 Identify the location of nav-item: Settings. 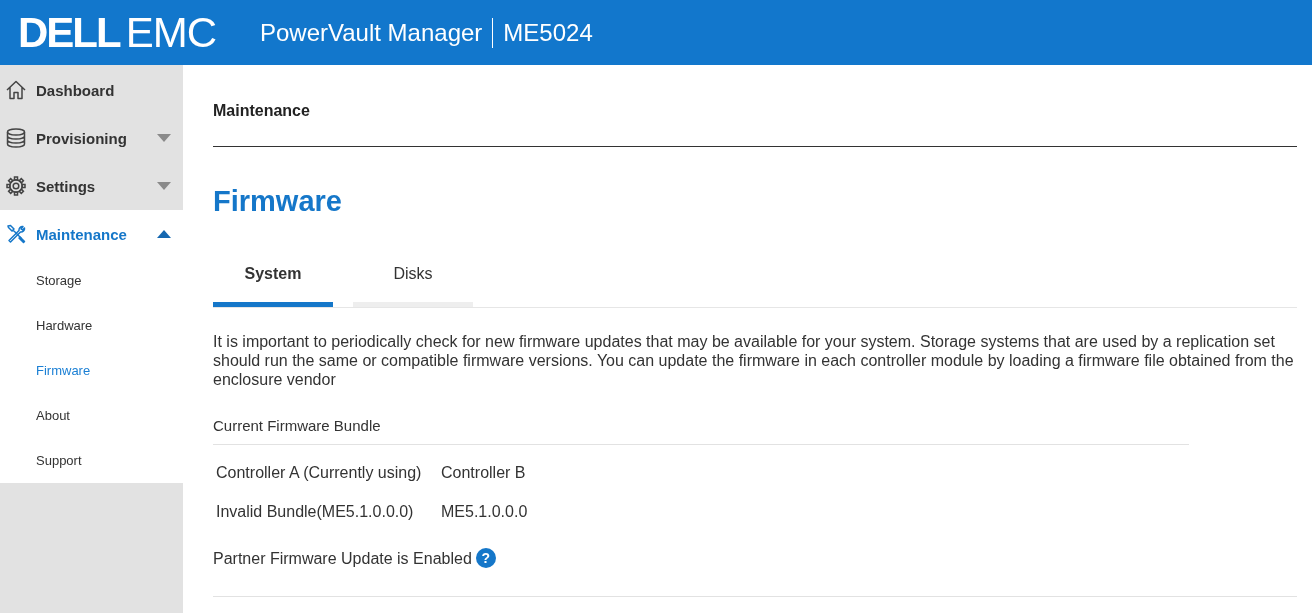
(91, 186).